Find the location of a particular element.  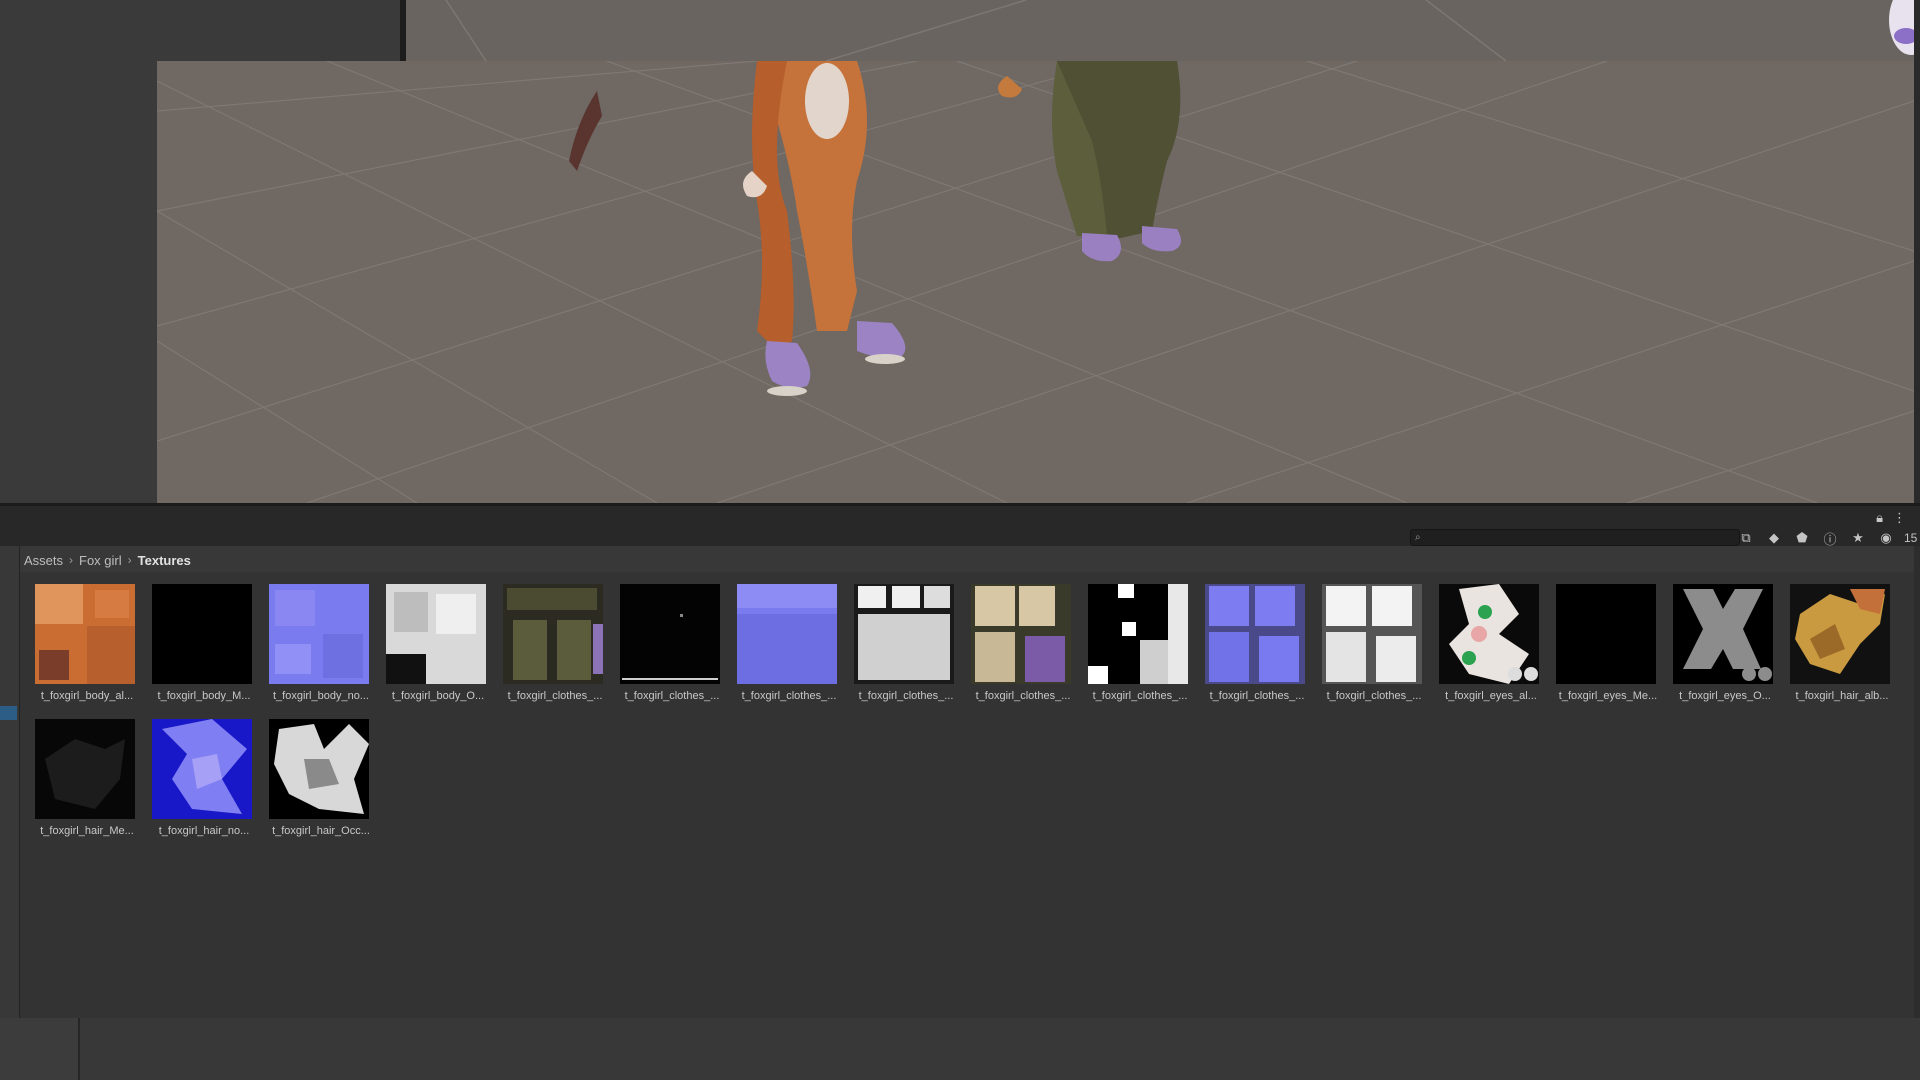

hidden-count: 15 is located at coordinates (1911, 538).